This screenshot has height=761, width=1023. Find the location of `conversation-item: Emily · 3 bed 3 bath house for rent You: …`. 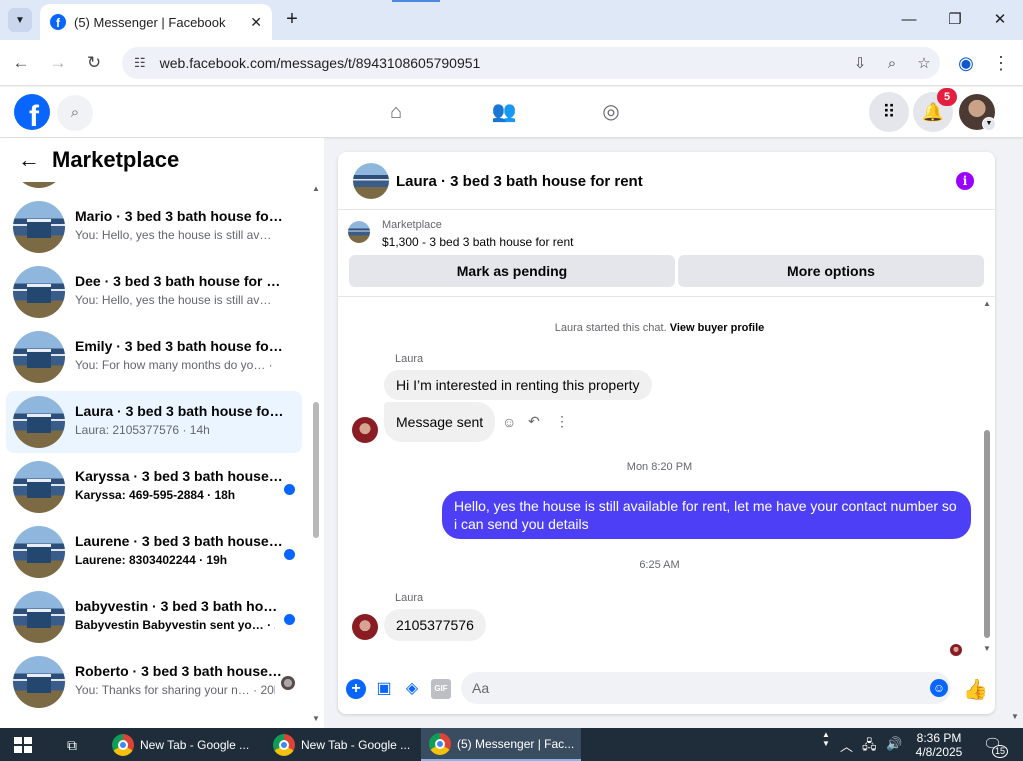

conversation-item: Emily · 3 bed 3 bath house for rent You: … is located at coordinates (154, 357).